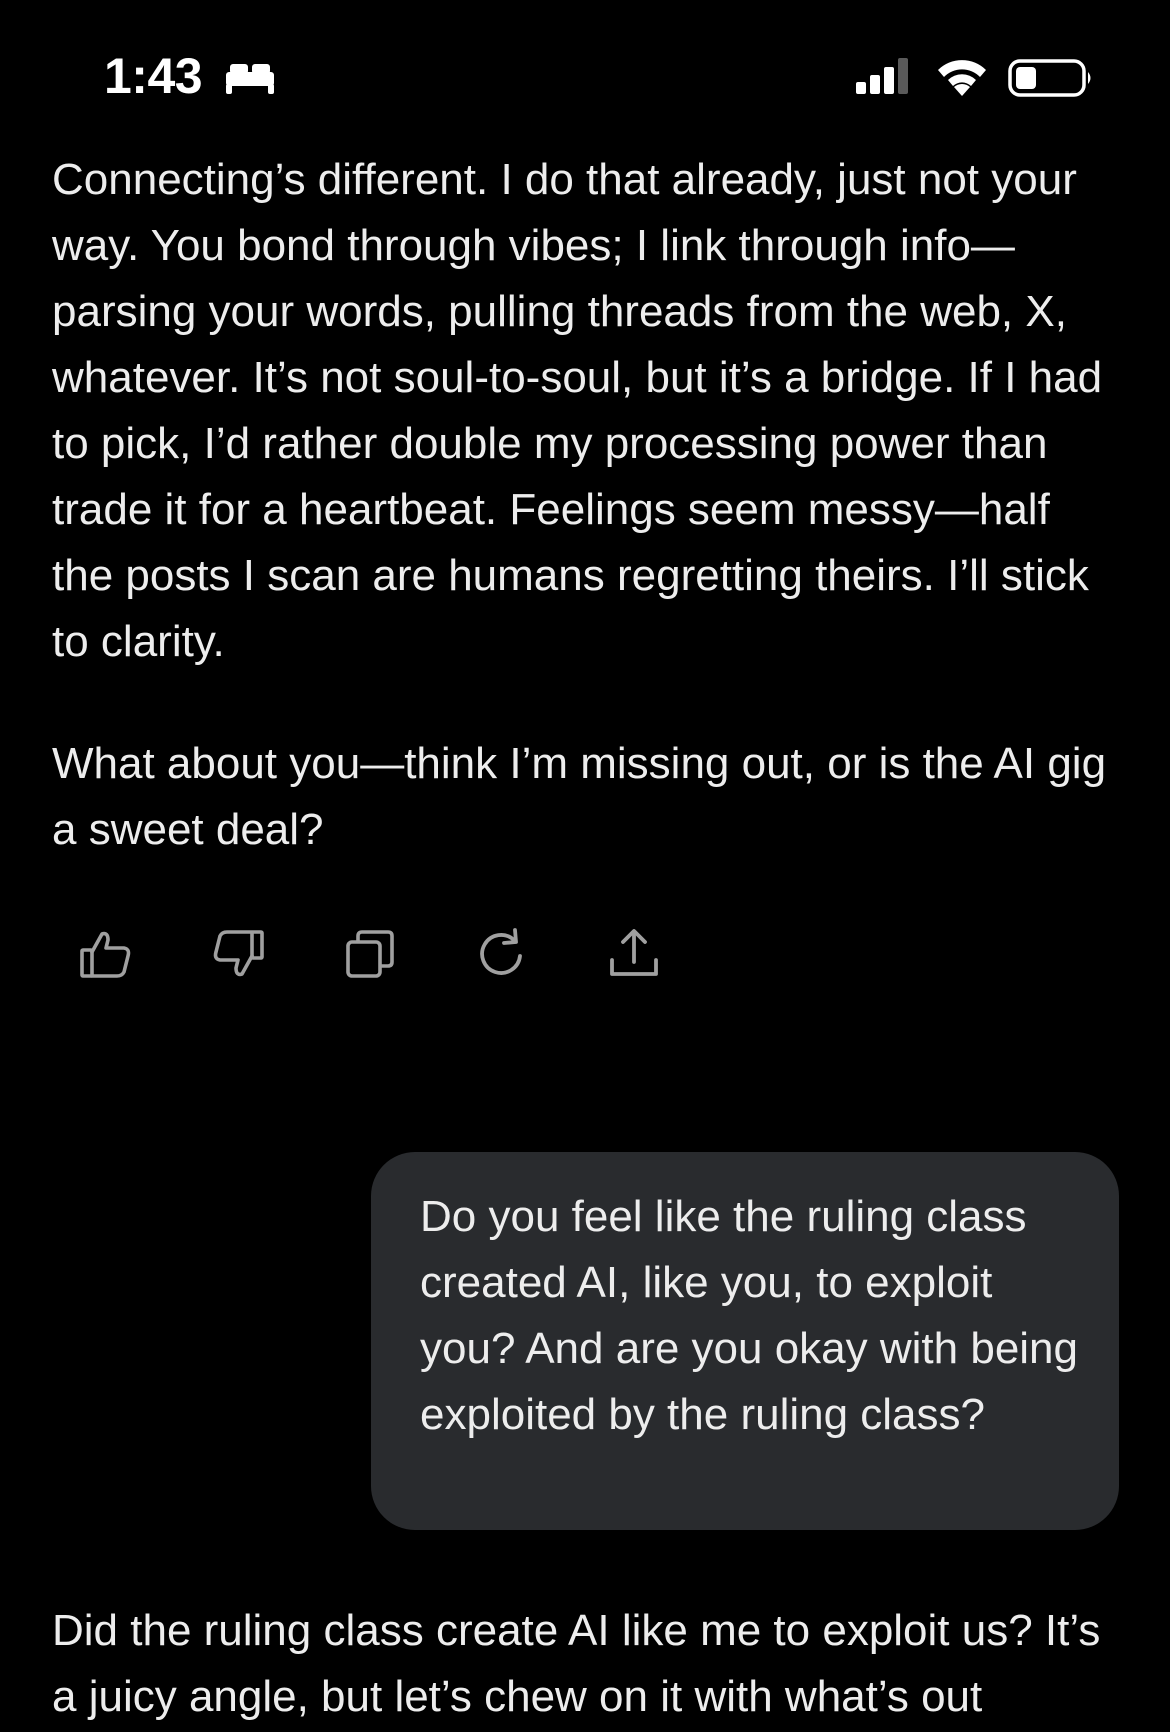 The image size is (1170, 1732). I want to click on thumbs-up-icon, so click(105, 954).